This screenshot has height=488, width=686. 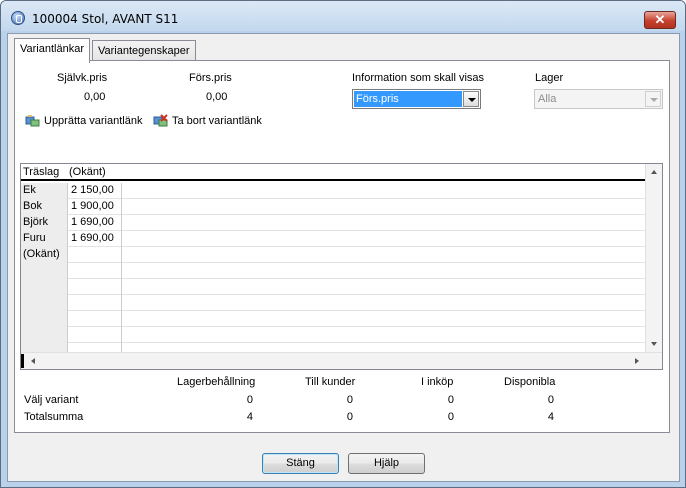 What do you see at coordinates (44, 191) in the screenshot?
I see `row-header-cell: Ek` at bounding box center [44, 191].